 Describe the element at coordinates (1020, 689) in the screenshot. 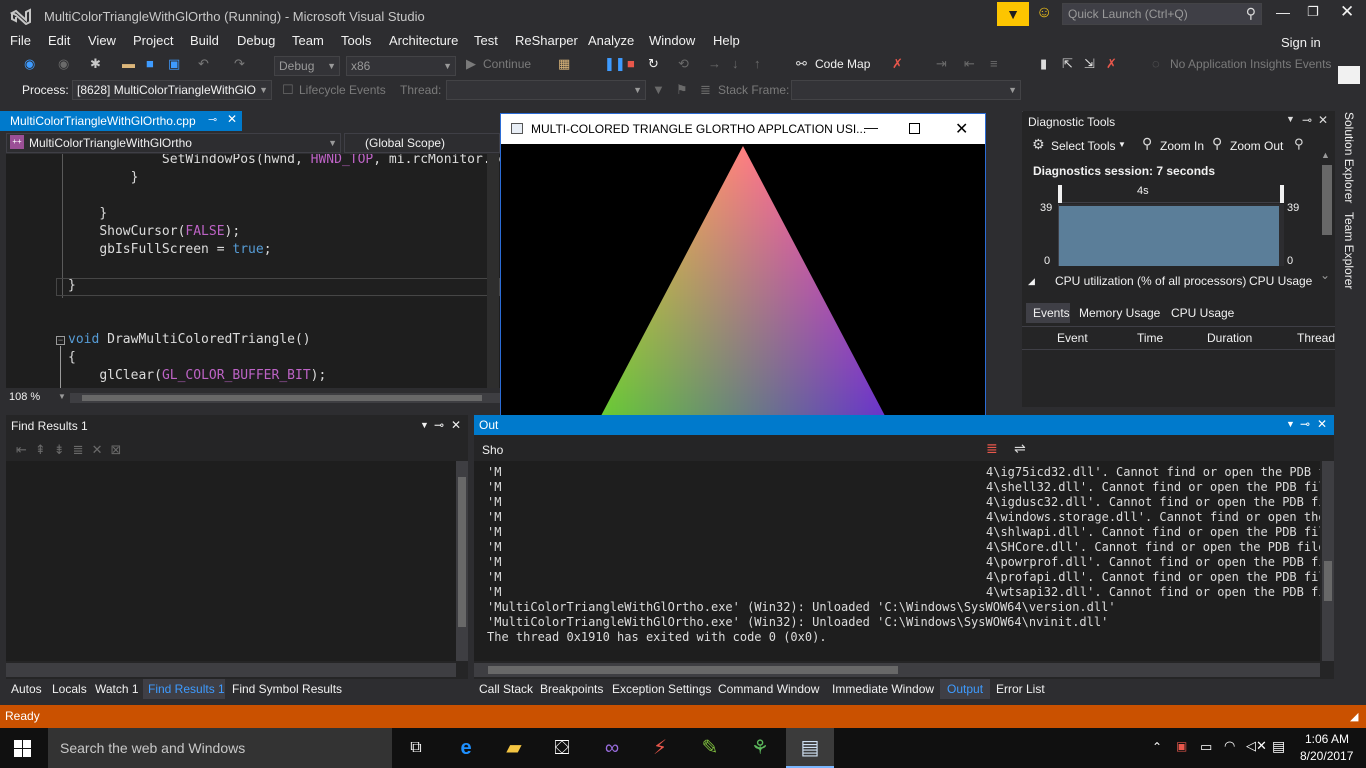

I see `tab-error-list: Error List` at that location.